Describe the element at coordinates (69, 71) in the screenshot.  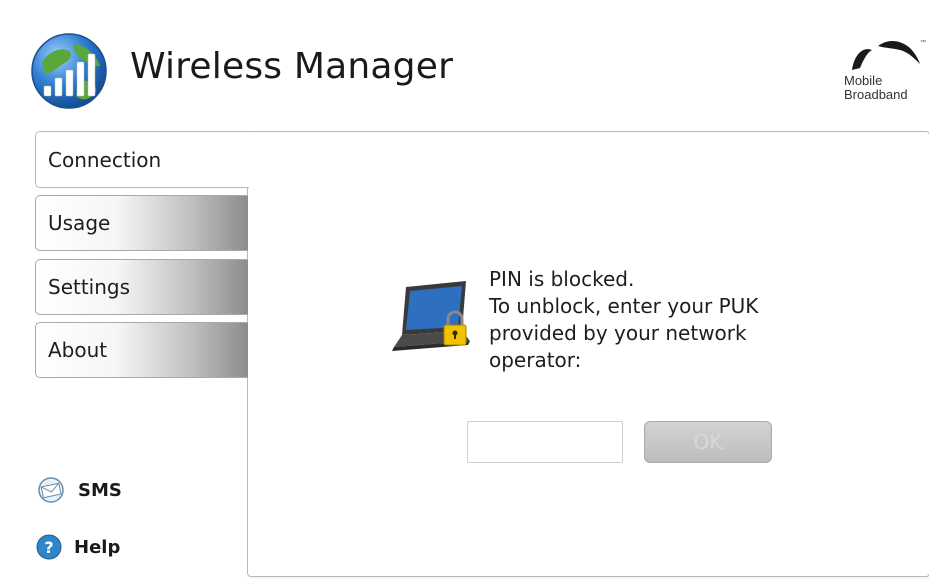
I see `app-logo-icon` at that location.